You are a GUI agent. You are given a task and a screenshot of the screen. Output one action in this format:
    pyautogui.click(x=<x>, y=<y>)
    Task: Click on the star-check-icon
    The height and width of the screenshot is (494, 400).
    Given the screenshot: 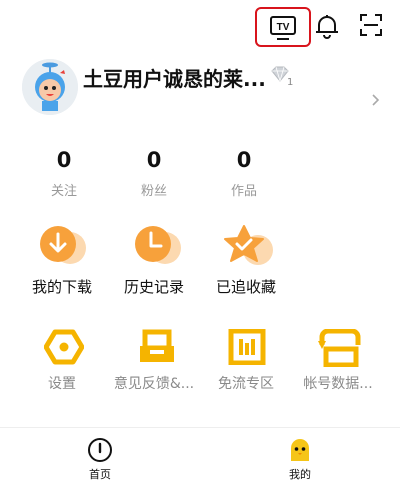 What is the action you would take?
    pyautogui.click(x=252, y=249)
    